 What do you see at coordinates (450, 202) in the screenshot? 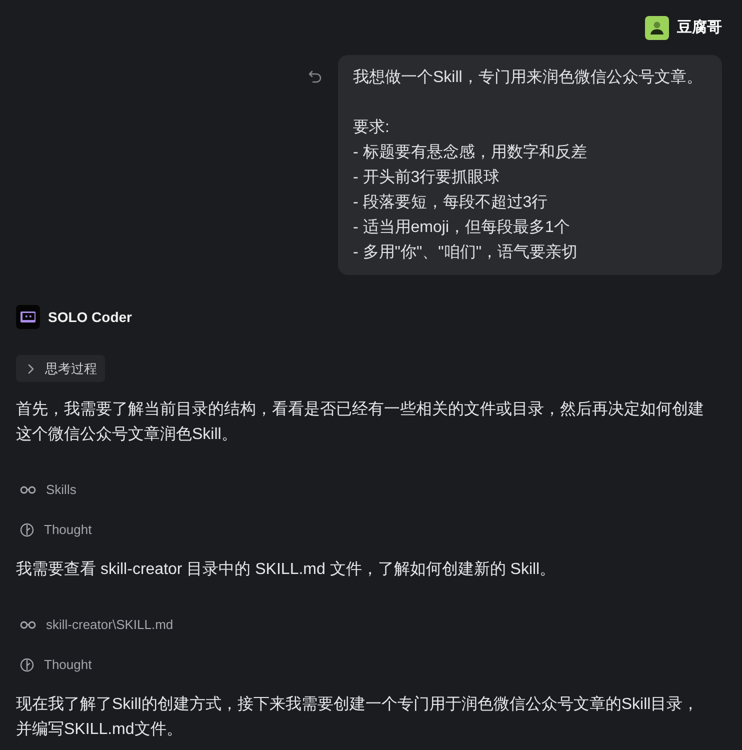
I see `message-line: - 段落要短，每段不超过3行` at bounding box center [450, 202].